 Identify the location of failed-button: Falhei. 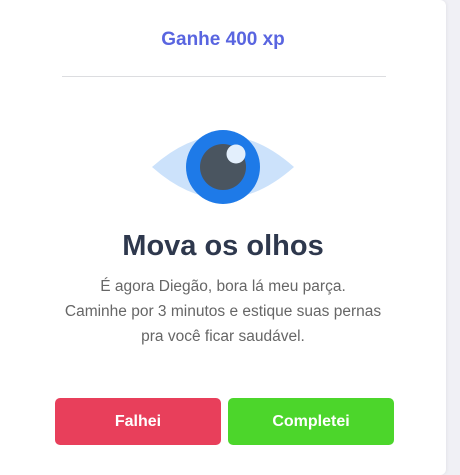
(138, 421).